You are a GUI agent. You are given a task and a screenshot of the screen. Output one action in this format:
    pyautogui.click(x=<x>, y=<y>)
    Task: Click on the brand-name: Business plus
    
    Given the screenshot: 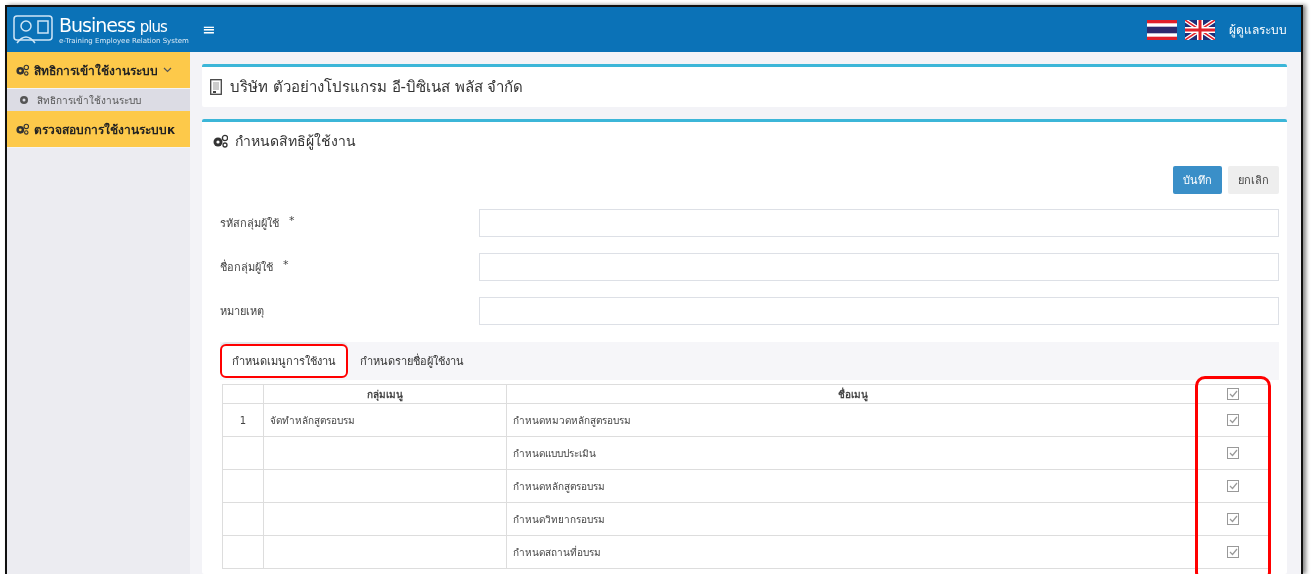 What is the action you would take?
    pyautogui.click(x=113, y=25)
    